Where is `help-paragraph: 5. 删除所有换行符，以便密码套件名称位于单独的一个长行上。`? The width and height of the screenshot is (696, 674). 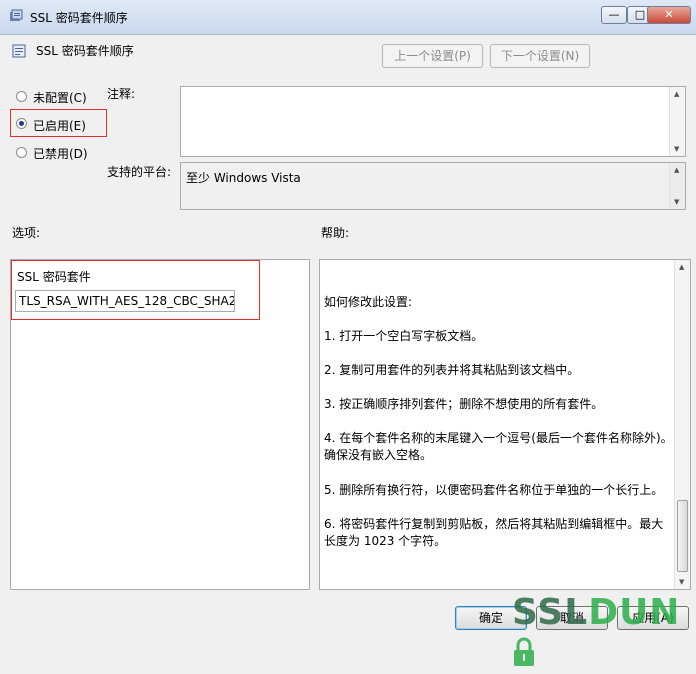
help-paragraph: 5. 删除所有换行符，以便密码套件名称位于单独的一个长行上。 is located at coordinates (494, 490).